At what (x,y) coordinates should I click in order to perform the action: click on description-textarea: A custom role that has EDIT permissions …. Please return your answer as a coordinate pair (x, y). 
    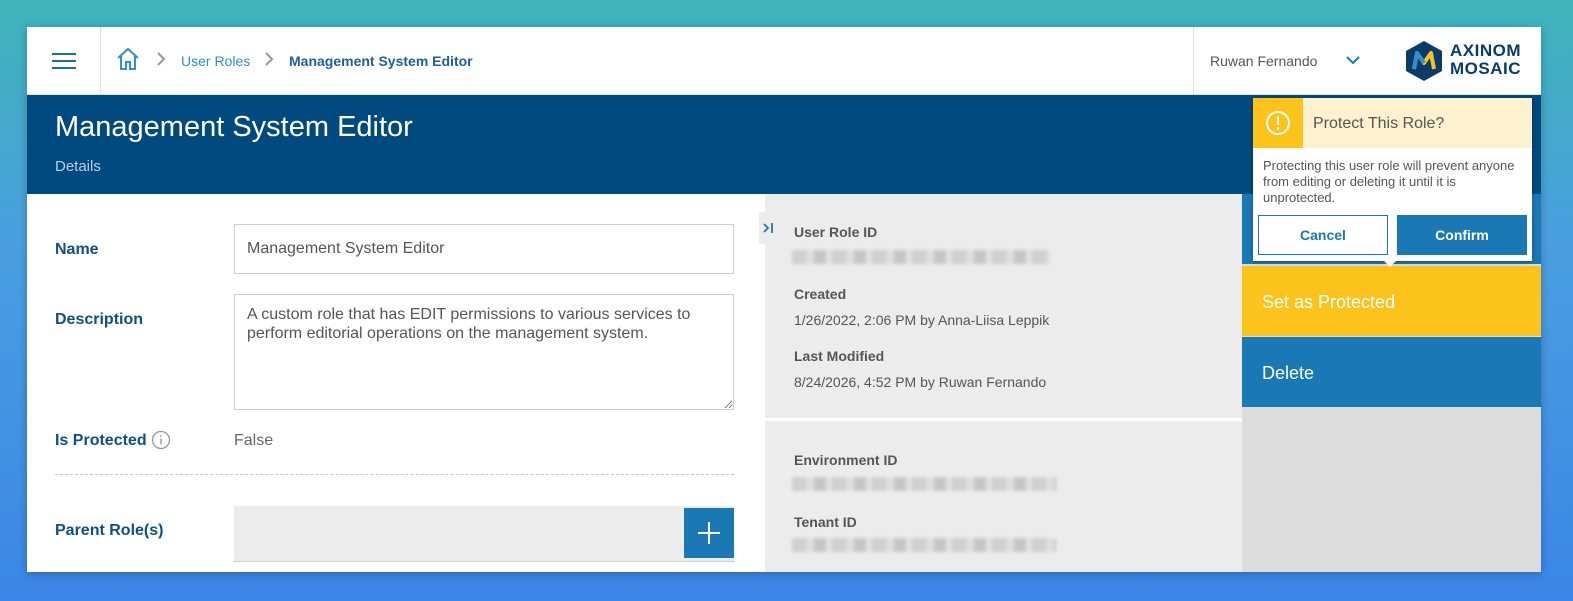
    Looking at the image, I should click on (484, 352).